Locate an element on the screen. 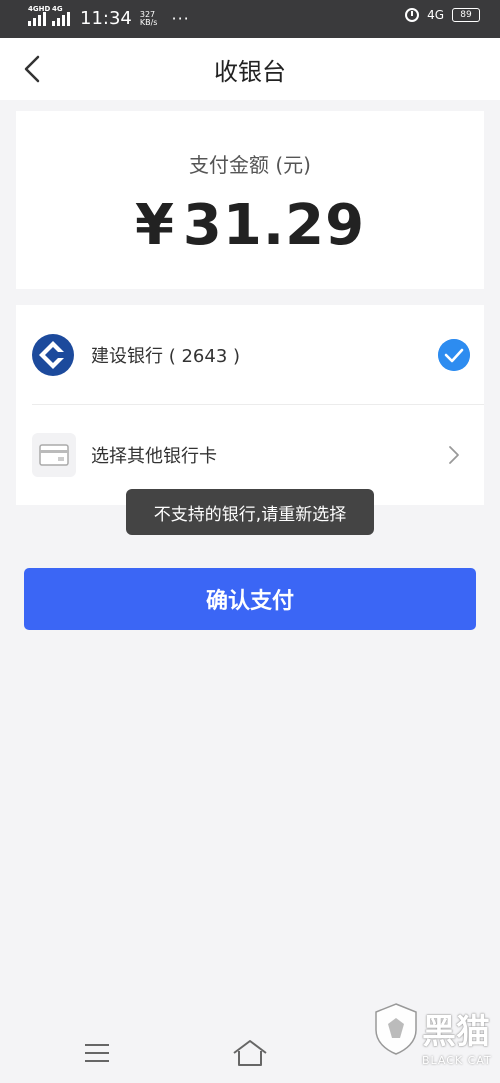 This screenshot has width=500, height=1083. amount-value: ¥31.29 is located at coordinates (250, 225).